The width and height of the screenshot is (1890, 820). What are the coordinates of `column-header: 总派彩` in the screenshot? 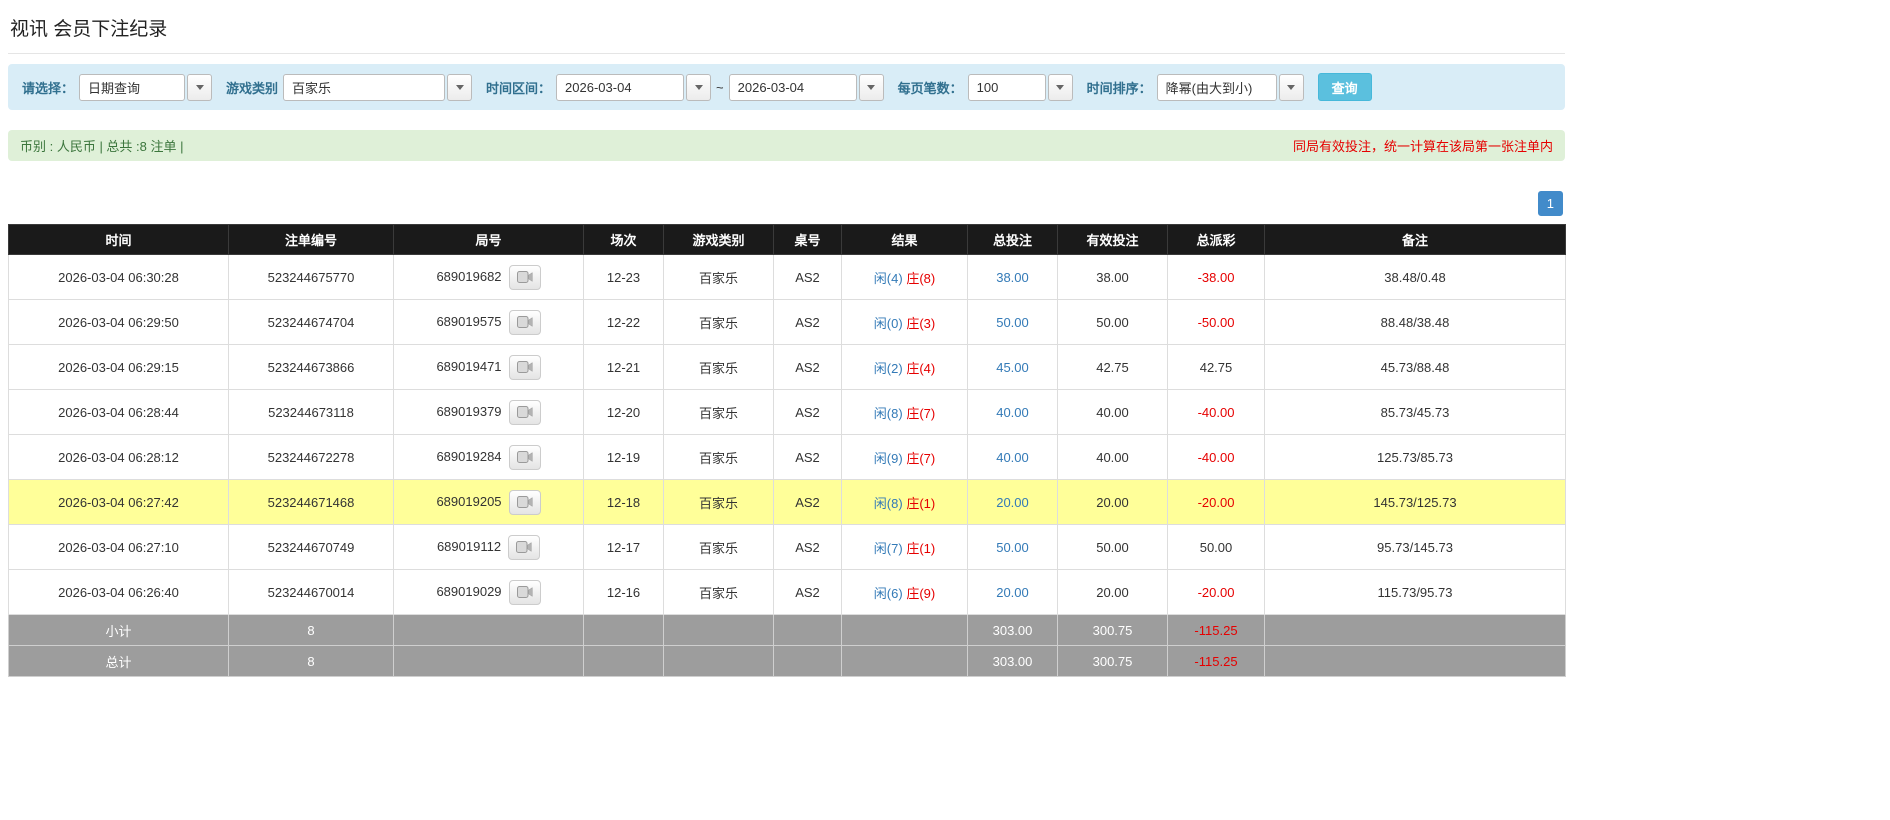 It's located at (1216, 239).